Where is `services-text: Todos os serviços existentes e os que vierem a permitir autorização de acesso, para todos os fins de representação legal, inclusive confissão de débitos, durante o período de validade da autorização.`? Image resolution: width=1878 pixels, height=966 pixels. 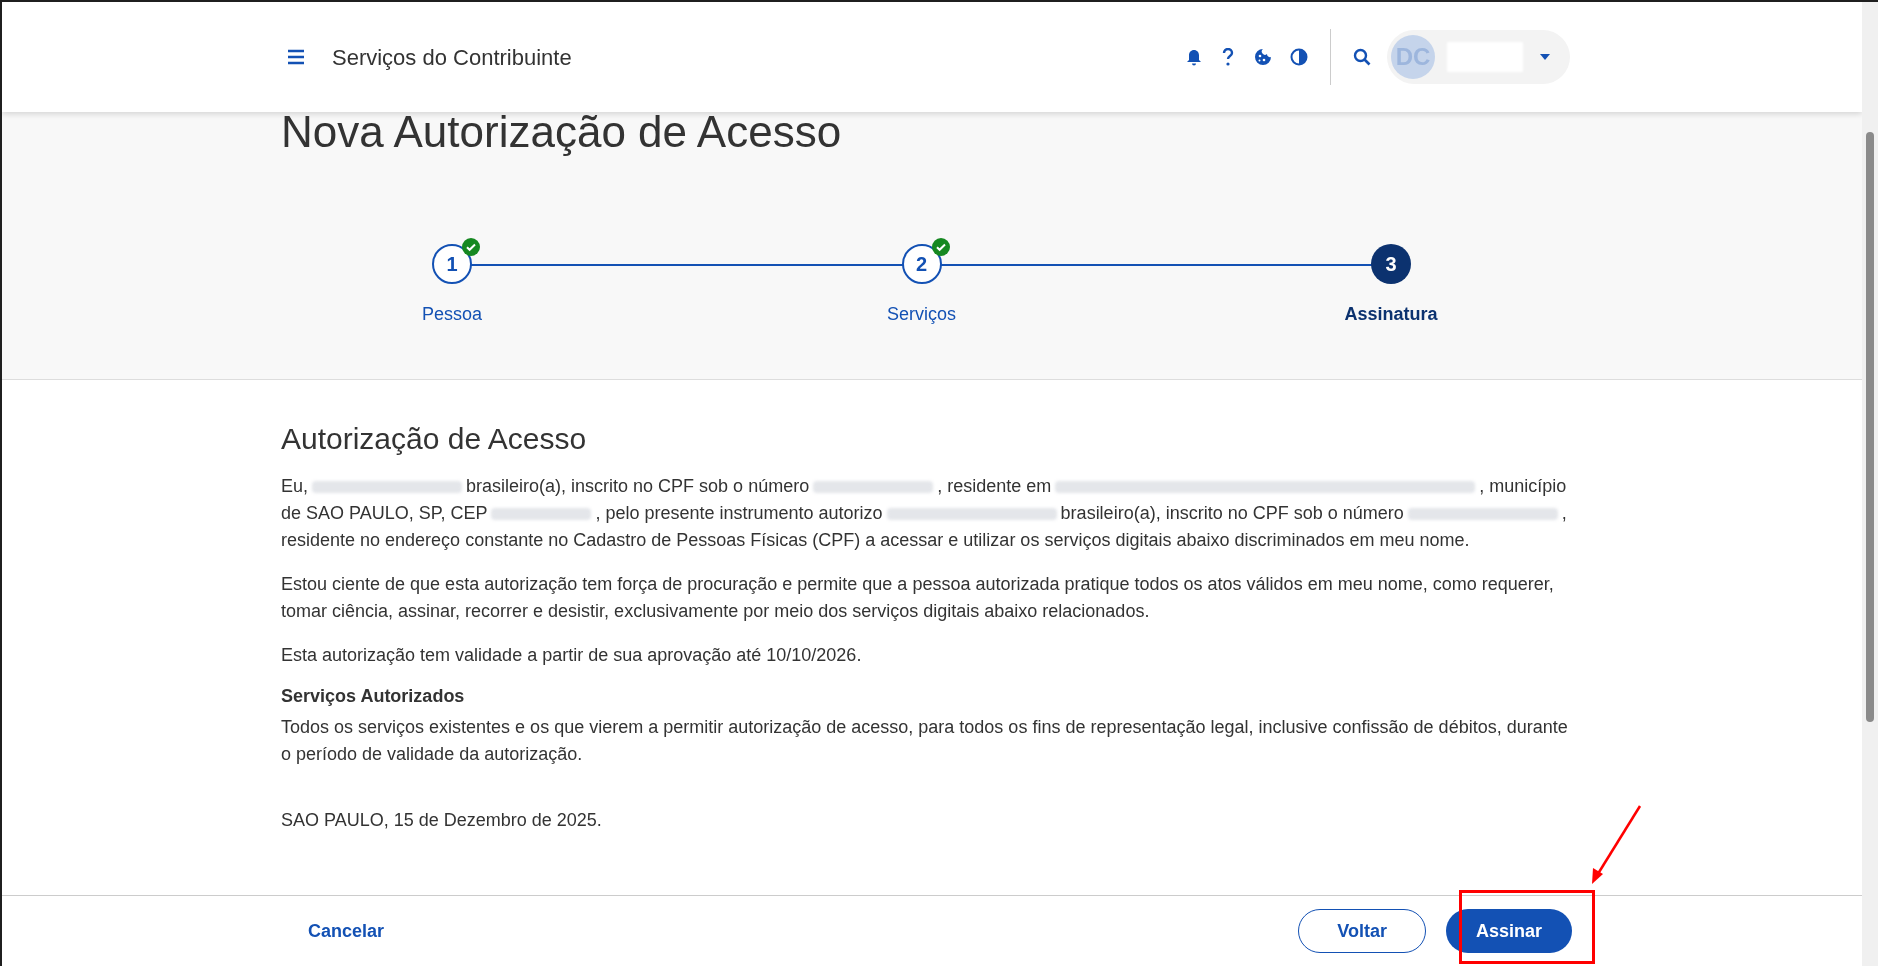 services-text: Todos os serviços existentes e os que vierem a permitir autorização de acesso, para todos os fins de representação legal, inclusive confissão de débitos, durante o período de validade da autorização. is located at coordinates (925, 740).